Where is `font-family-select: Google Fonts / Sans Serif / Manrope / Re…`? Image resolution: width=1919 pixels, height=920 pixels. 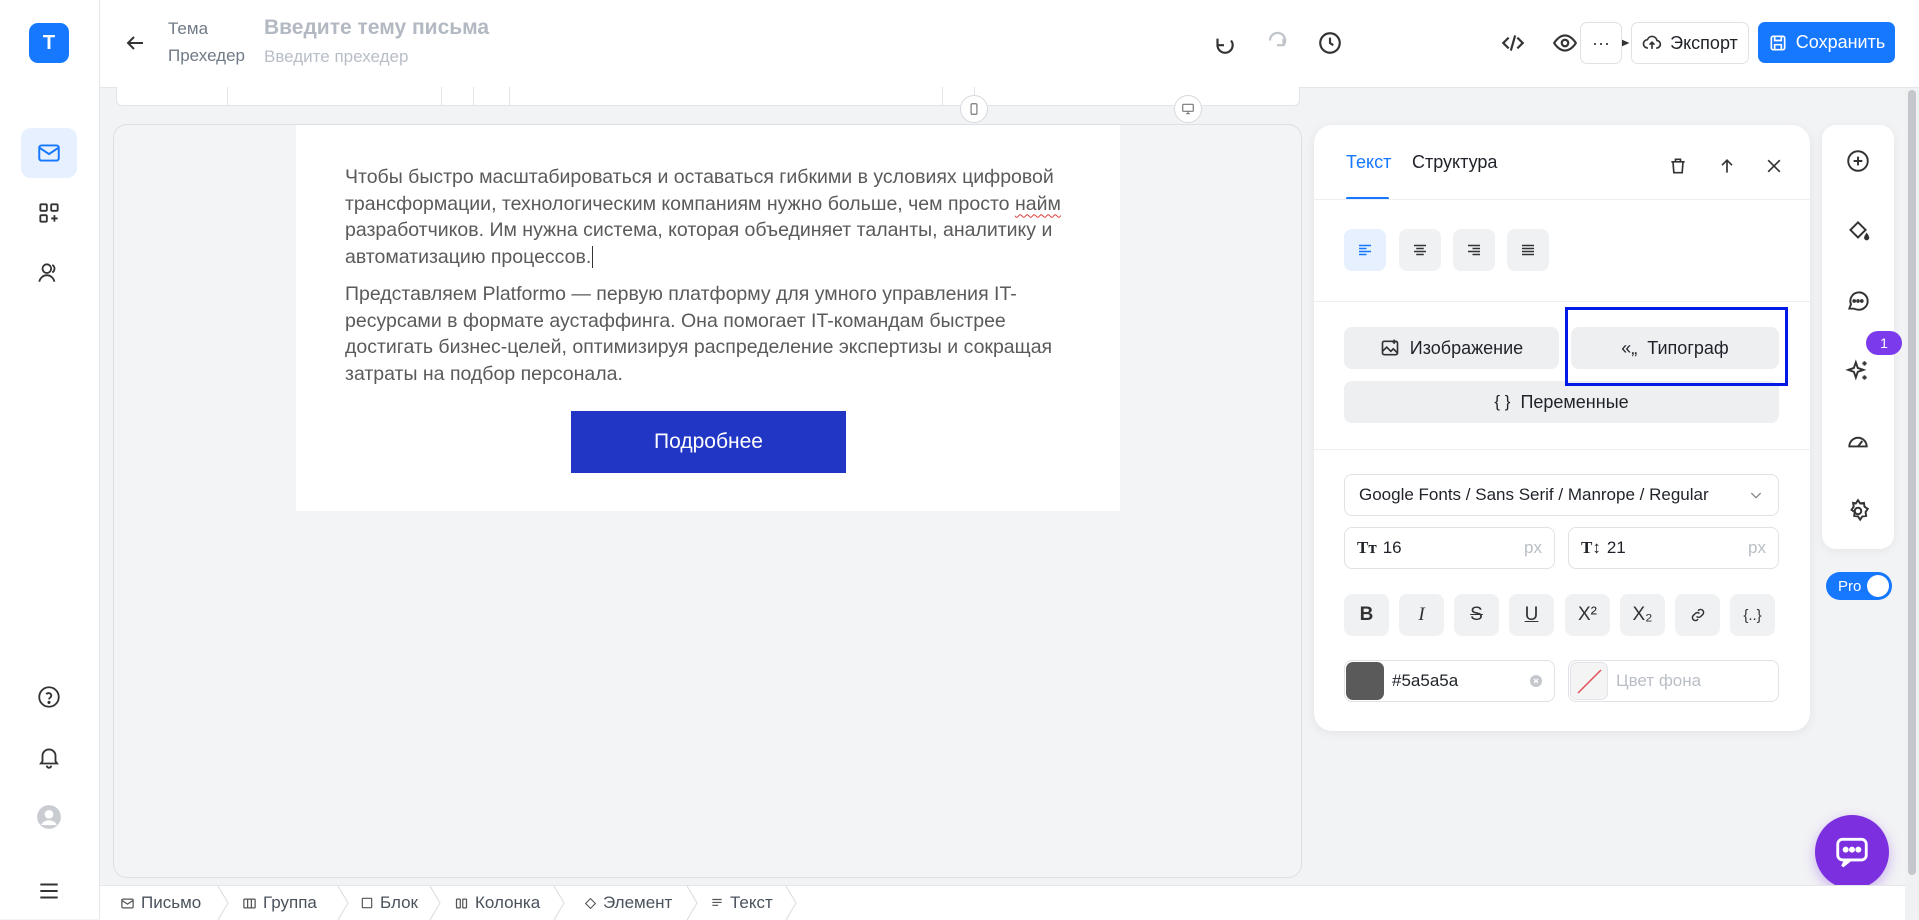 font-family-select: Google Fonts / Sans Serif / Manrope / Re… is located at coordinates (1561, 495).